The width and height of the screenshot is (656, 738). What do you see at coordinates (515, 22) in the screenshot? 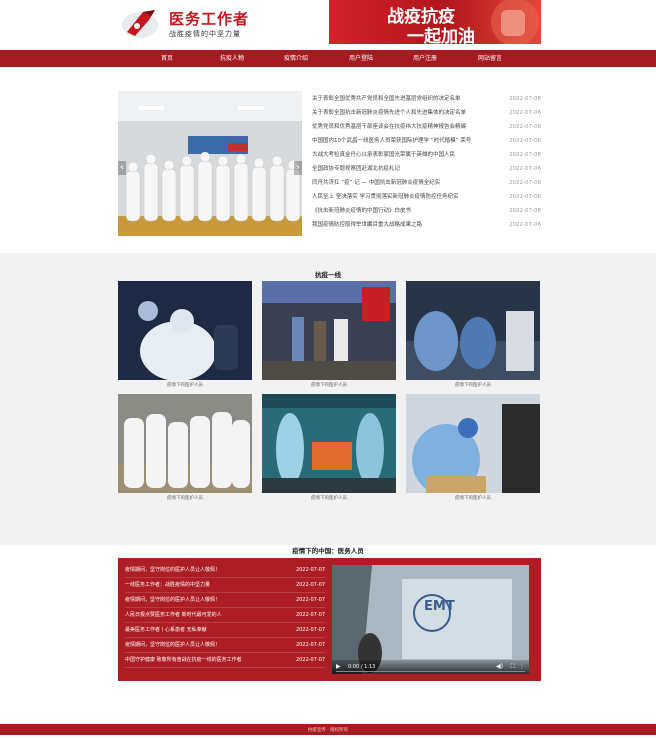
I see `fist-icon` at bounding box center [515, 22].